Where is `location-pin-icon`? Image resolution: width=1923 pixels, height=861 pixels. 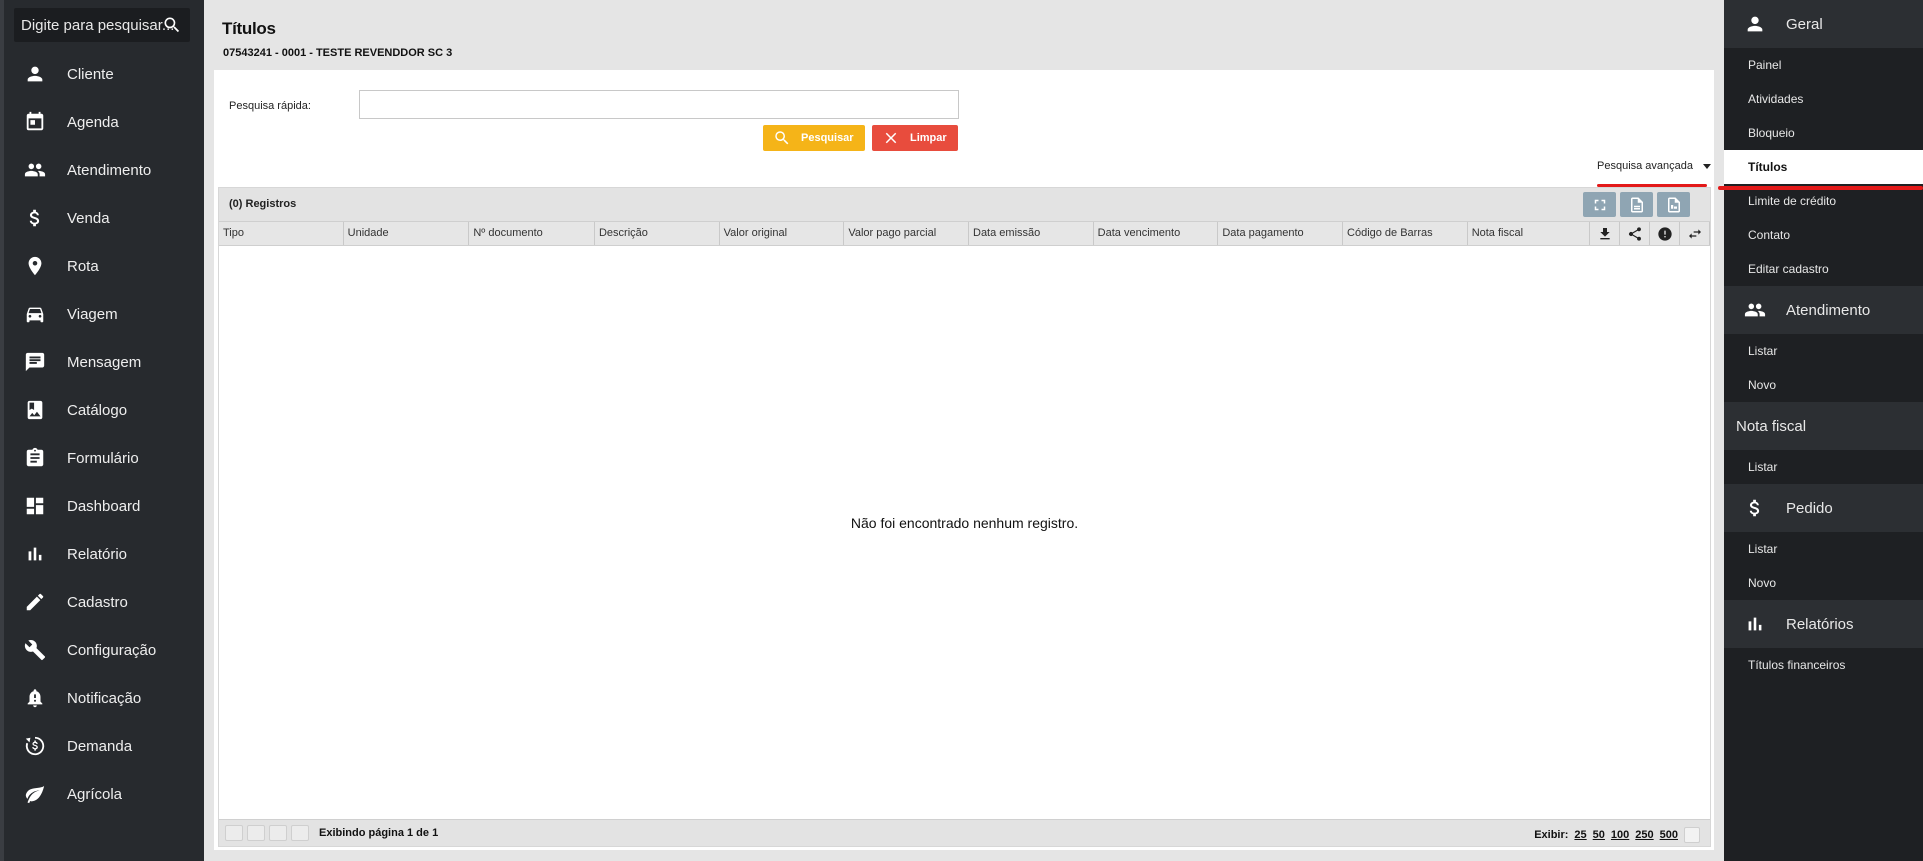 location-pin-icon is located at coordinates (35, 266).